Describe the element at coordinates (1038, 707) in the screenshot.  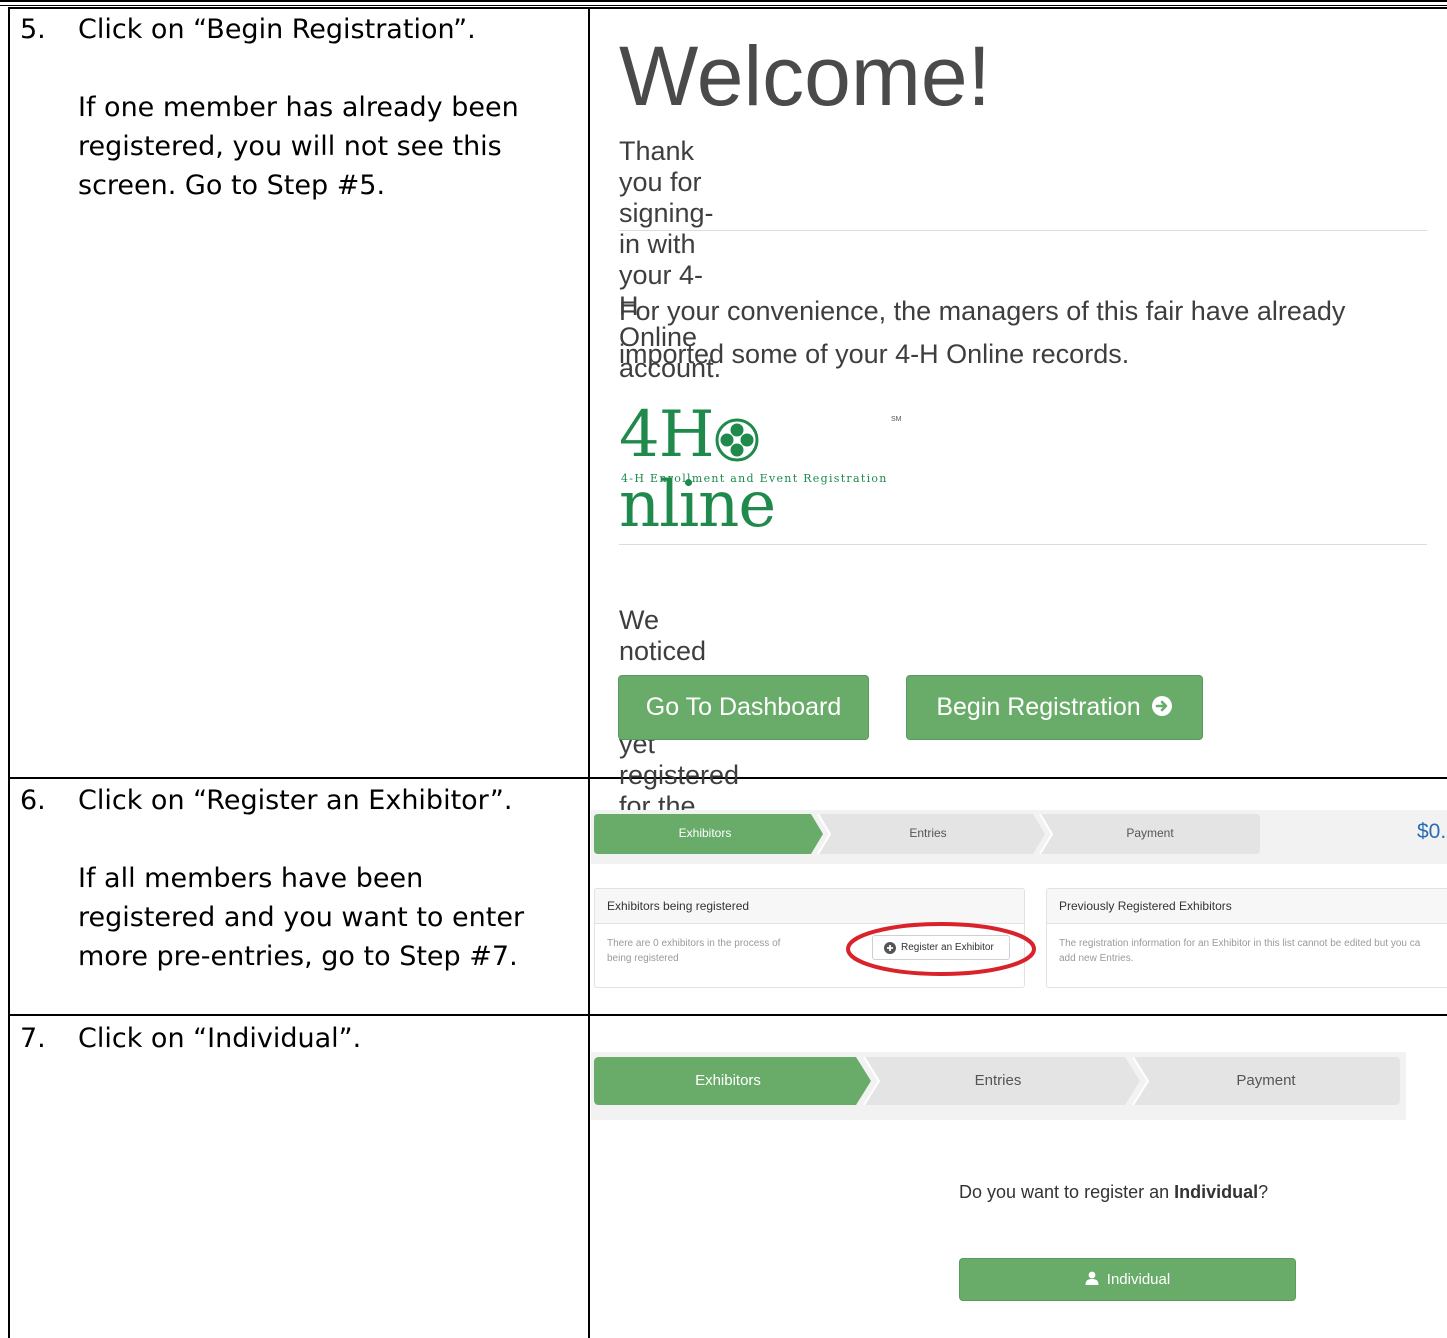
I see `button-label: Begin Registration` at that location.